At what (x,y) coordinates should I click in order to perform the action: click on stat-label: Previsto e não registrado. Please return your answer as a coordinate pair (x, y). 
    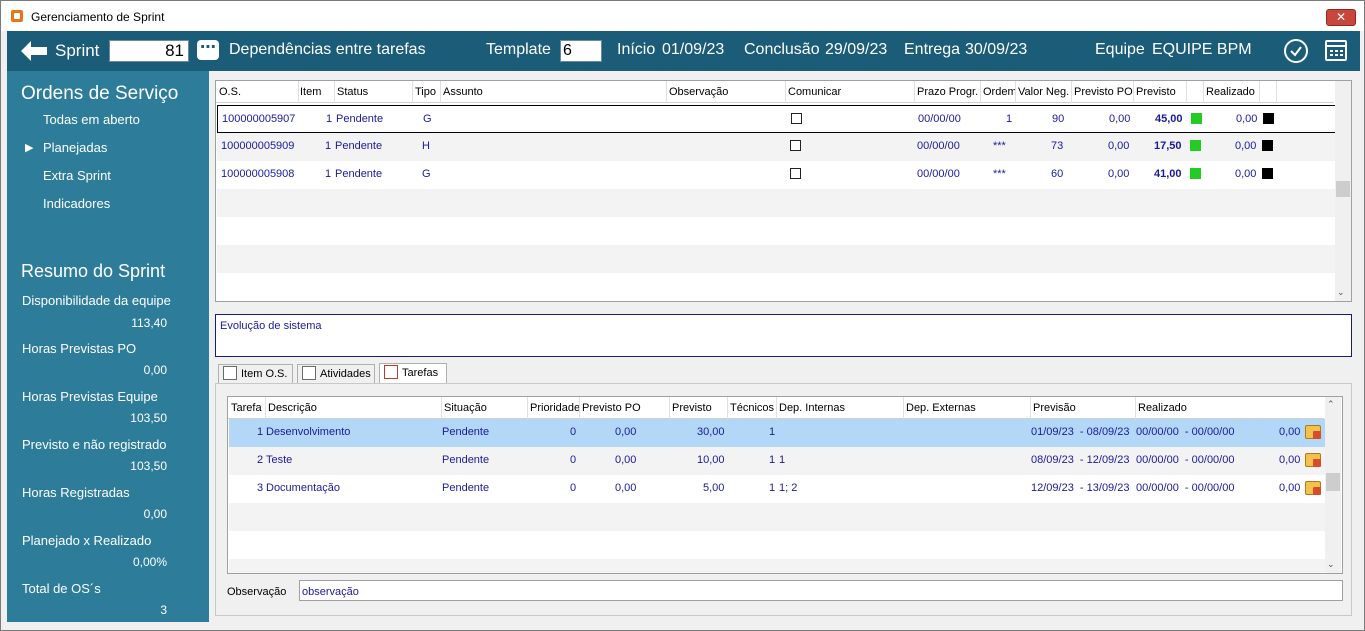
    Looking at the image, I should click on (94, 444).